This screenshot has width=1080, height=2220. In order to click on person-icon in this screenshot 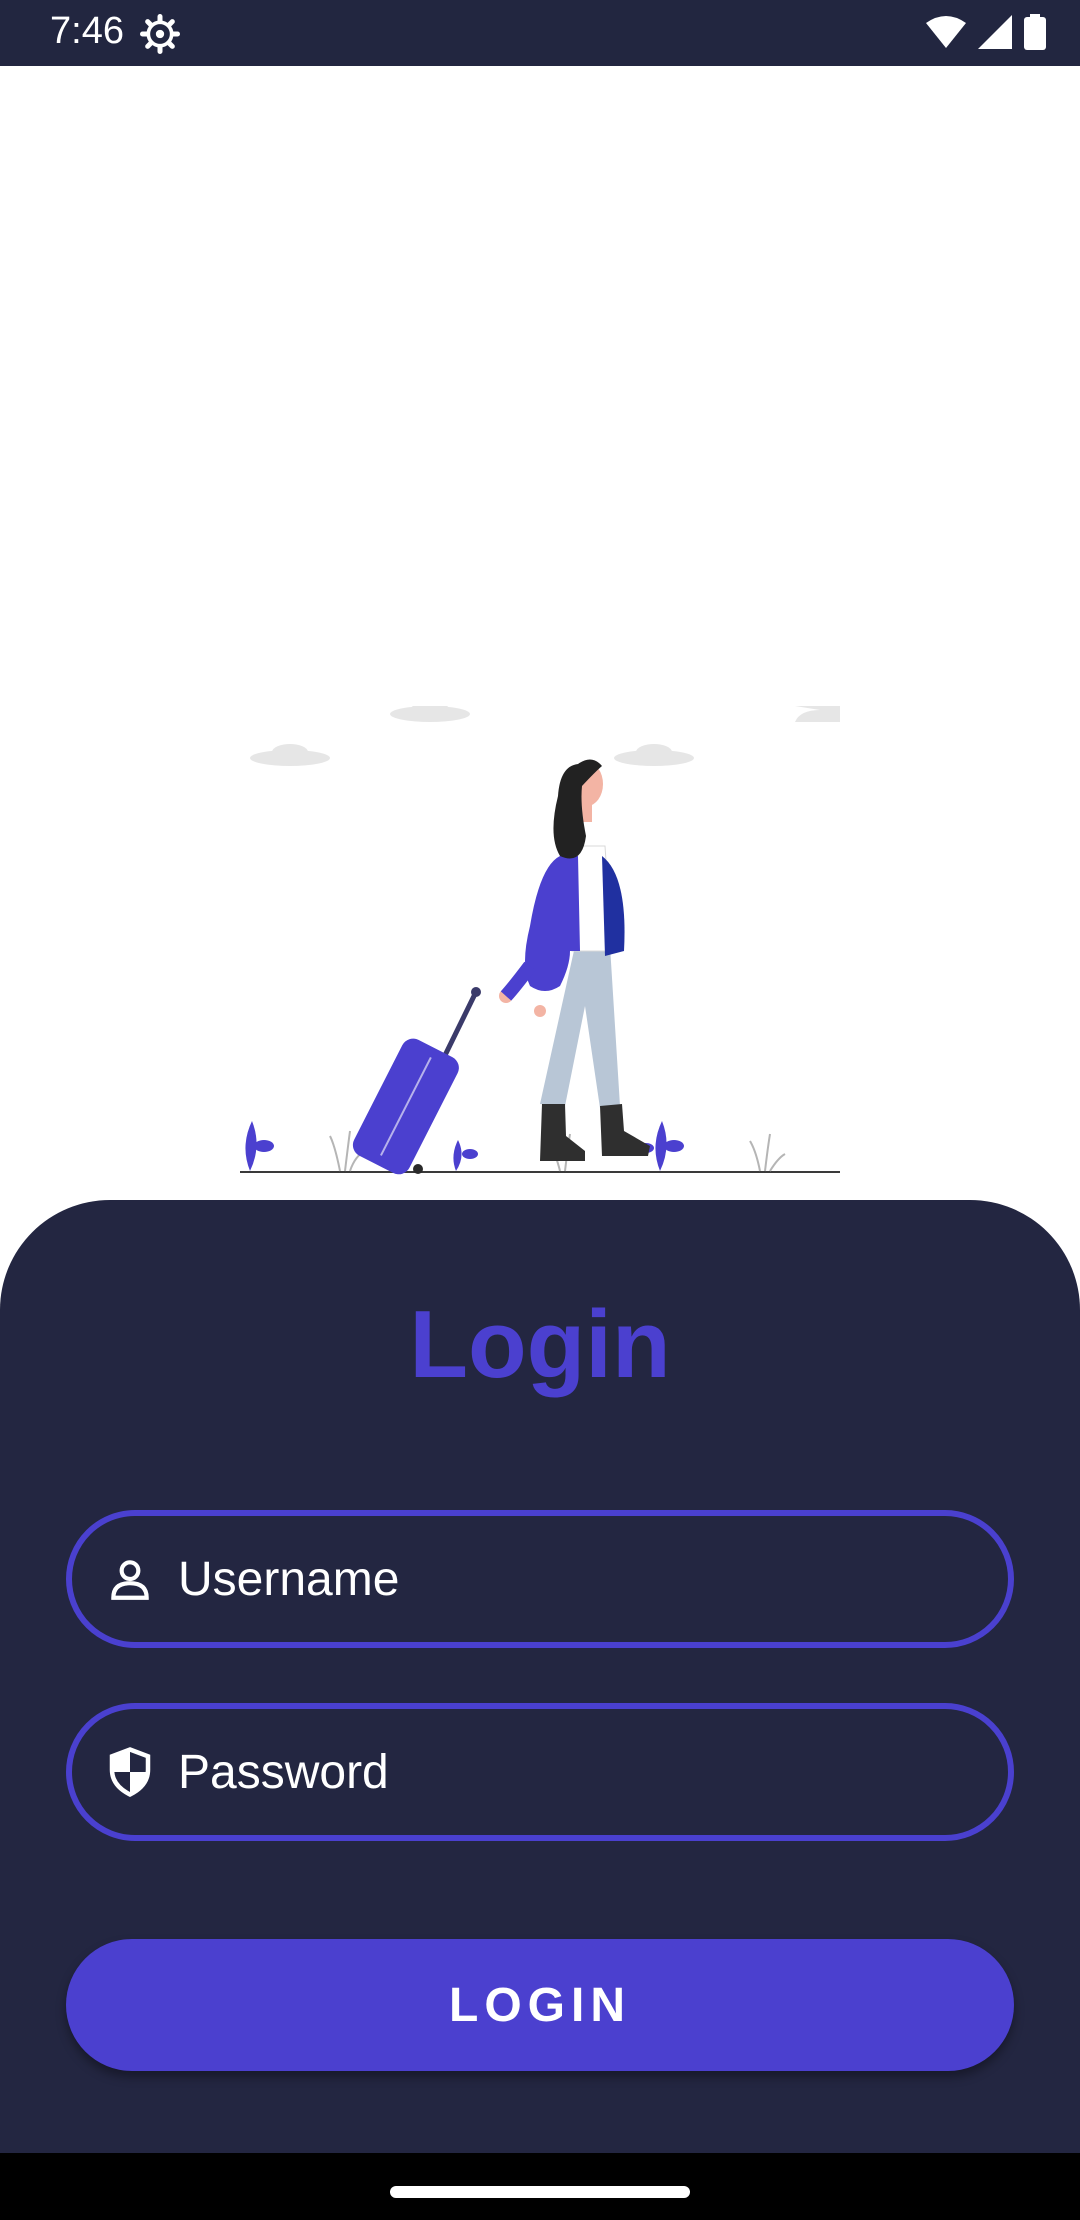, I will do `click(130, 1579)`.